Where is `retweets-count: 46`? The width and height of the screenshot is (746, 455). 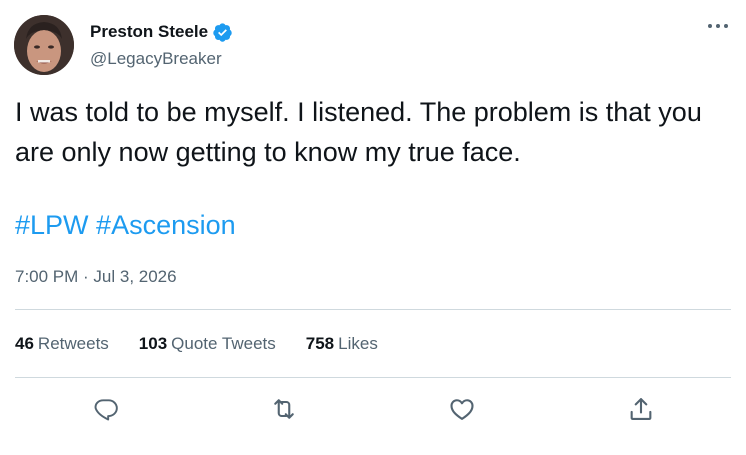
retweets-count: 46 is located at coordinates (24, 343).